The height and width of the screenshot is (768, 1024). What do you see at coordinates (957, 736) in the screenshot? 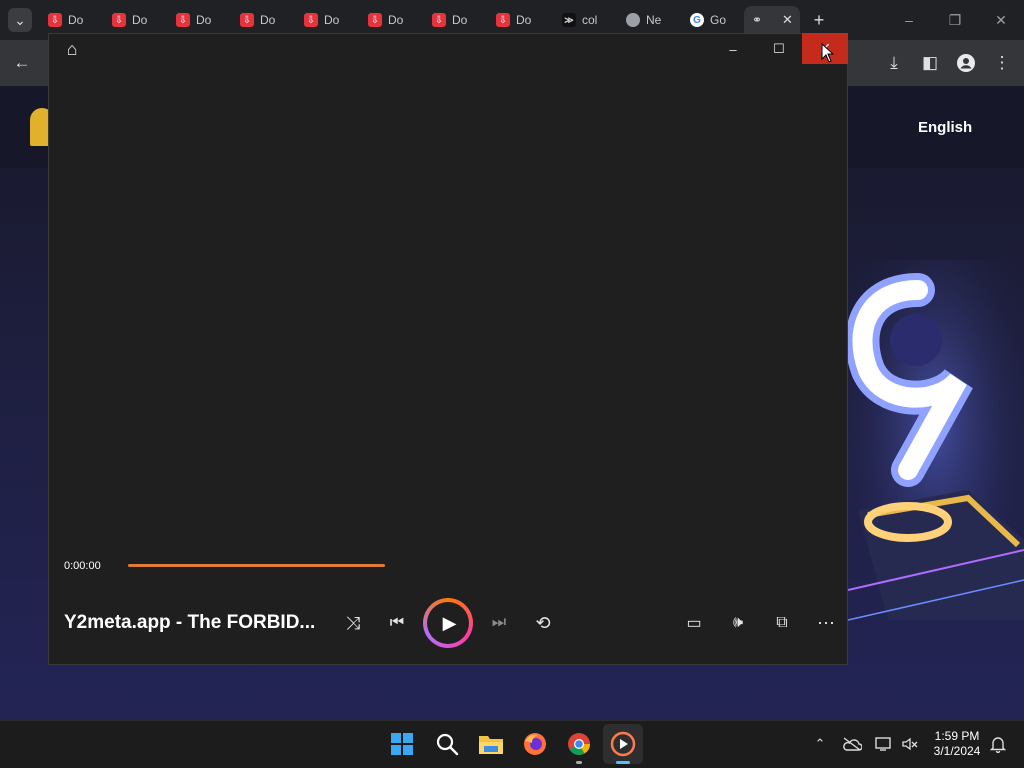
I see `clock-time: 1:59 PM` at bounding box center [957, 736].